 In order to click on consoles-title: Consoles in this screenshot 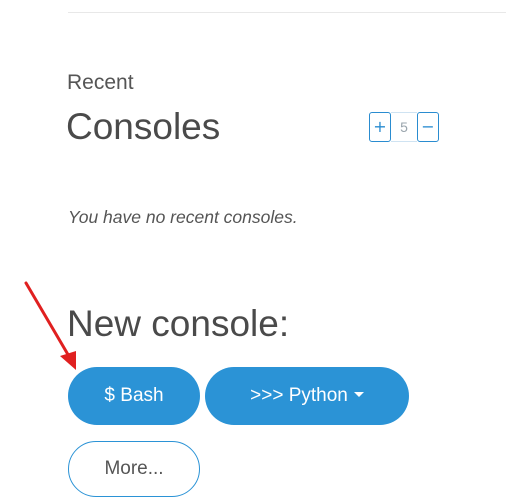, I will do `click(143, 126)`.